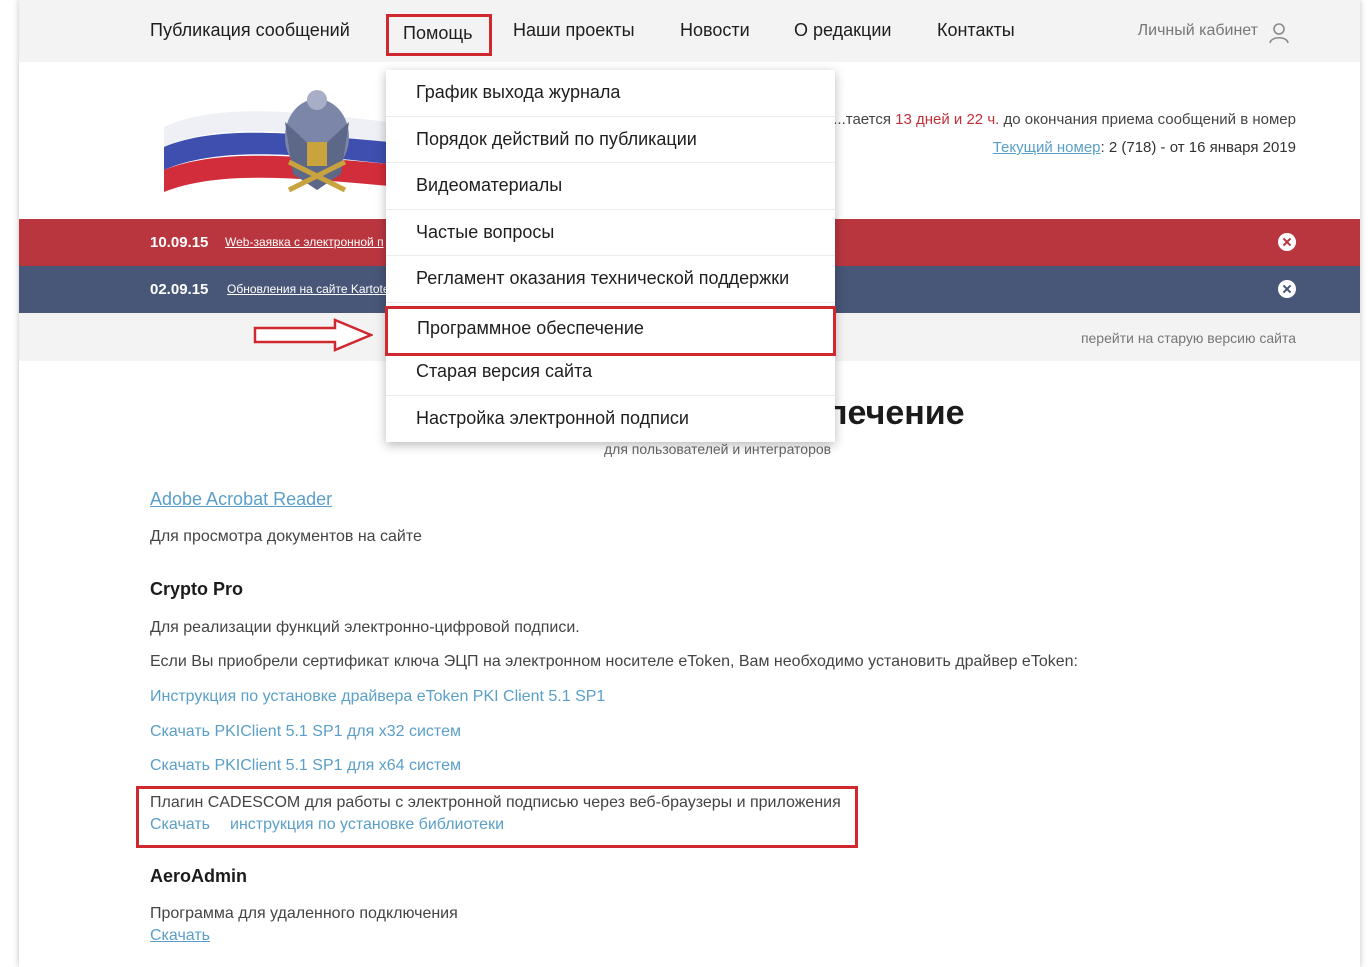  What do you see at coordinates (307, 289) in the screenshot?
I see `news-link: Обновления на сайте Kartote` at bounding box center [307, 289].